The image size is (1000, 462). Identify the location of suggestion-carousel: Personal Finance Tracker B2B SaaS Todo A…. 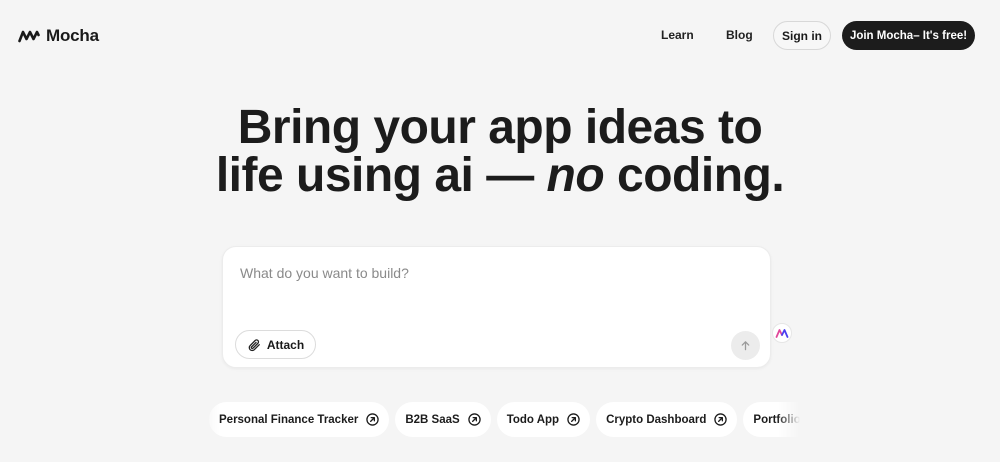
(501, 420).